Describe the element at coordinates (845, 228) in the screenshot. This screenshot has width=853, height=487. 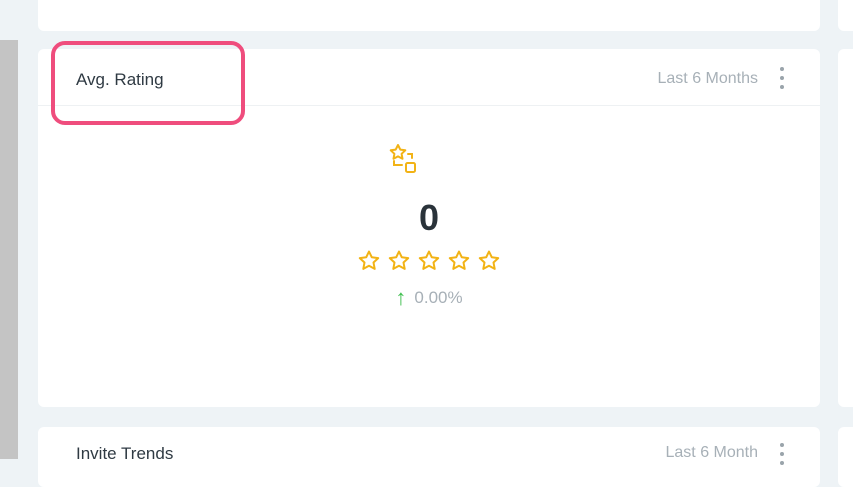
I see `adjacent-card` at that location.